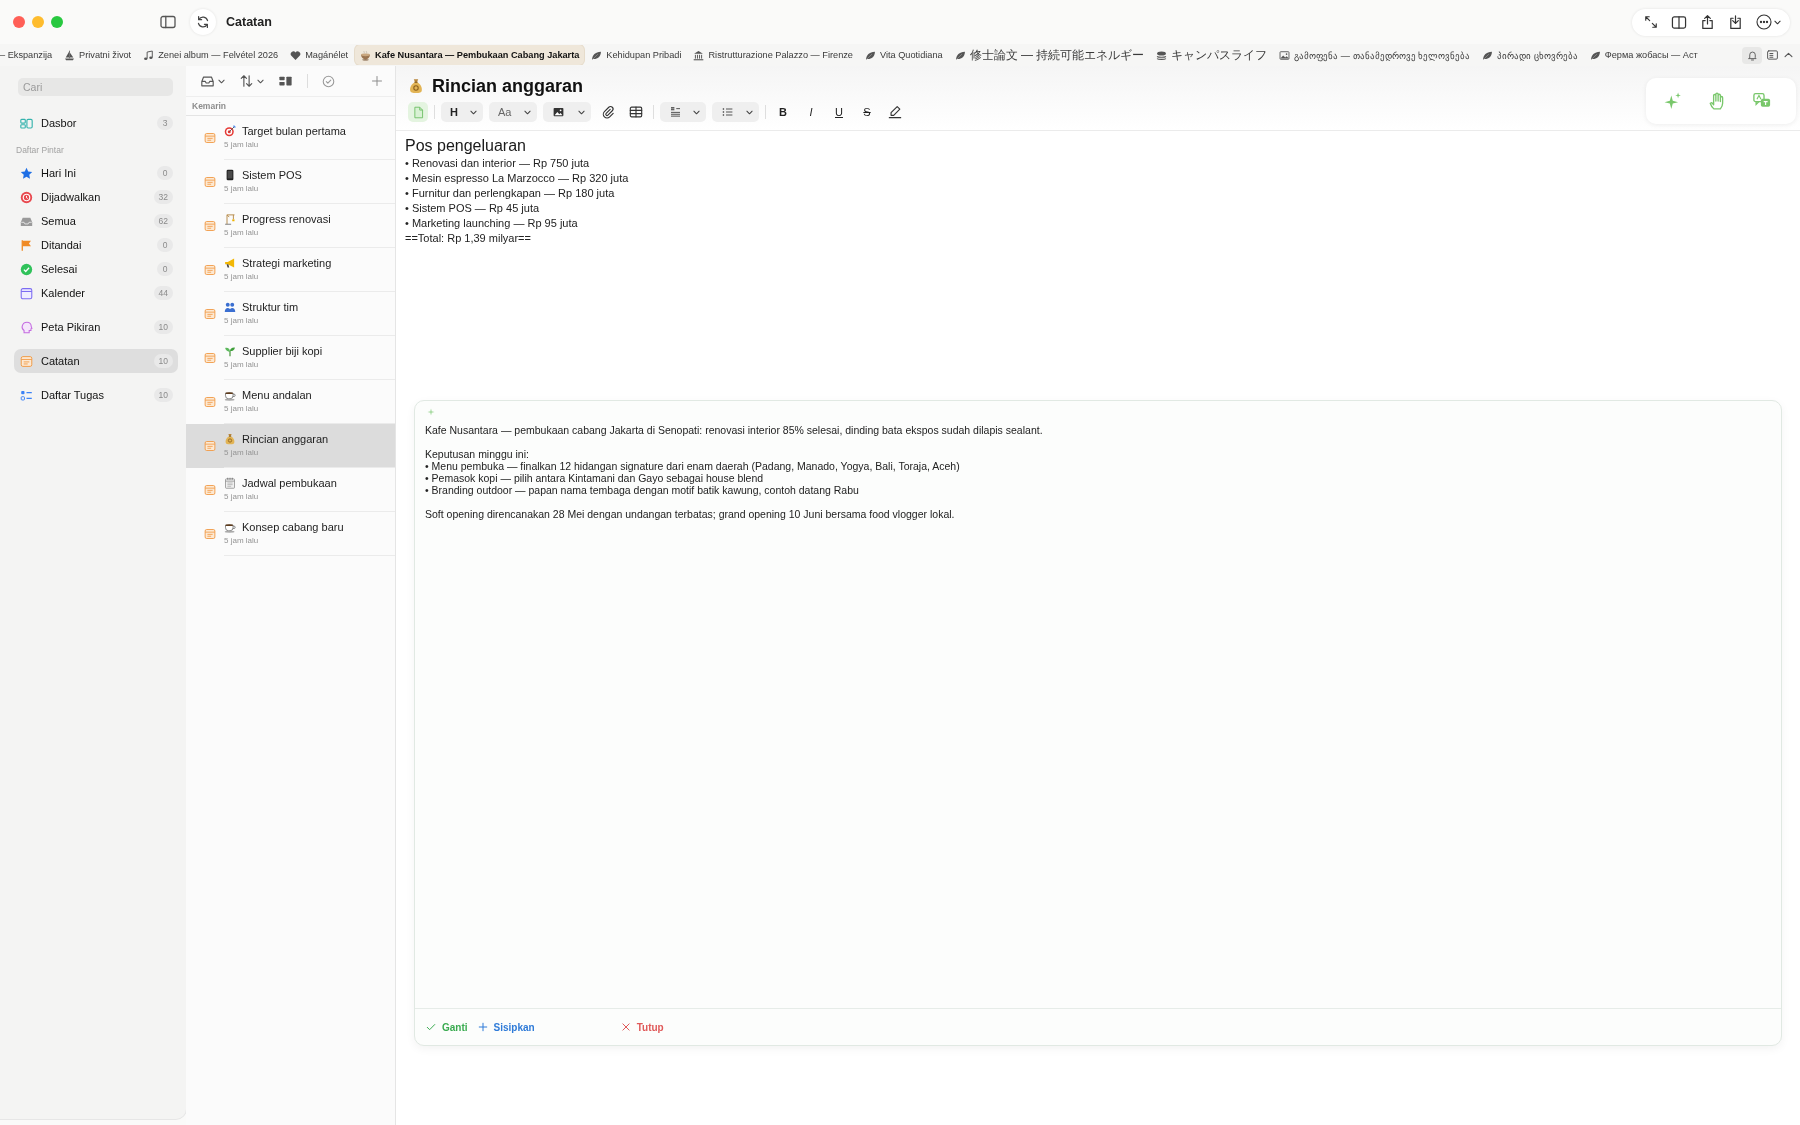  I want to click on sidebar-item: Hari Ini 0, so click(96, 173).